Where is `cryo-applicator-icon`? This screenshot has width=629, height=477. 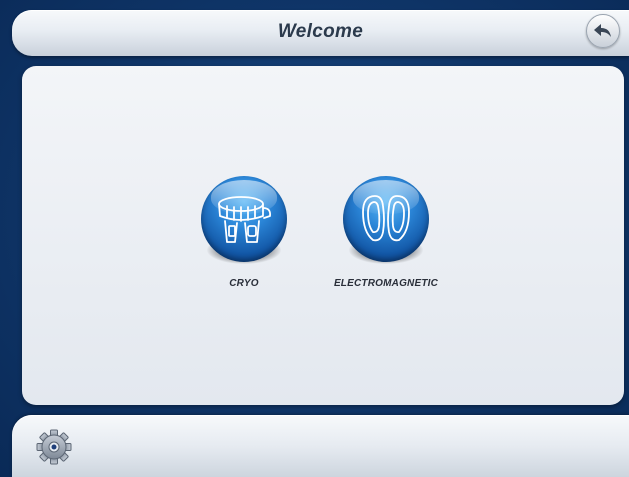 cryo-applicator-icon is located at coordinates (245, 219).